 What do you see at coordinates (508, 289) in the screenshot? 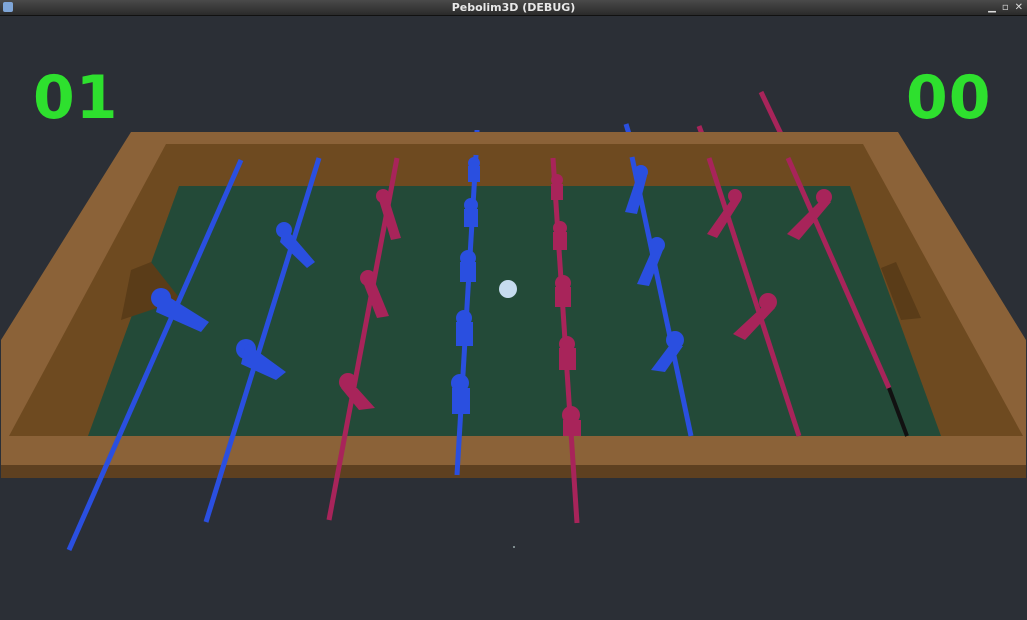
I see `ball` at bounding box center [508, 289].